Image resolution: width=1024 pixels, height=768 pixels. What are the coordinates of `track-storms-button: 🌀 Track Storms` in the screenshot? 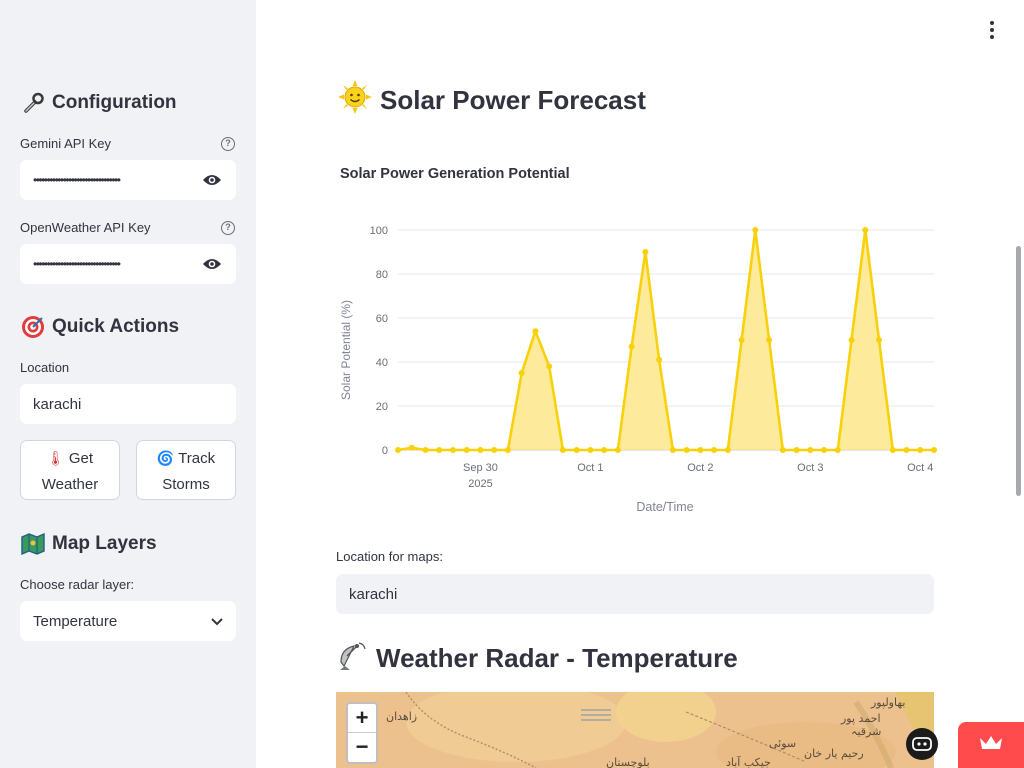 It's located at (186, 470).